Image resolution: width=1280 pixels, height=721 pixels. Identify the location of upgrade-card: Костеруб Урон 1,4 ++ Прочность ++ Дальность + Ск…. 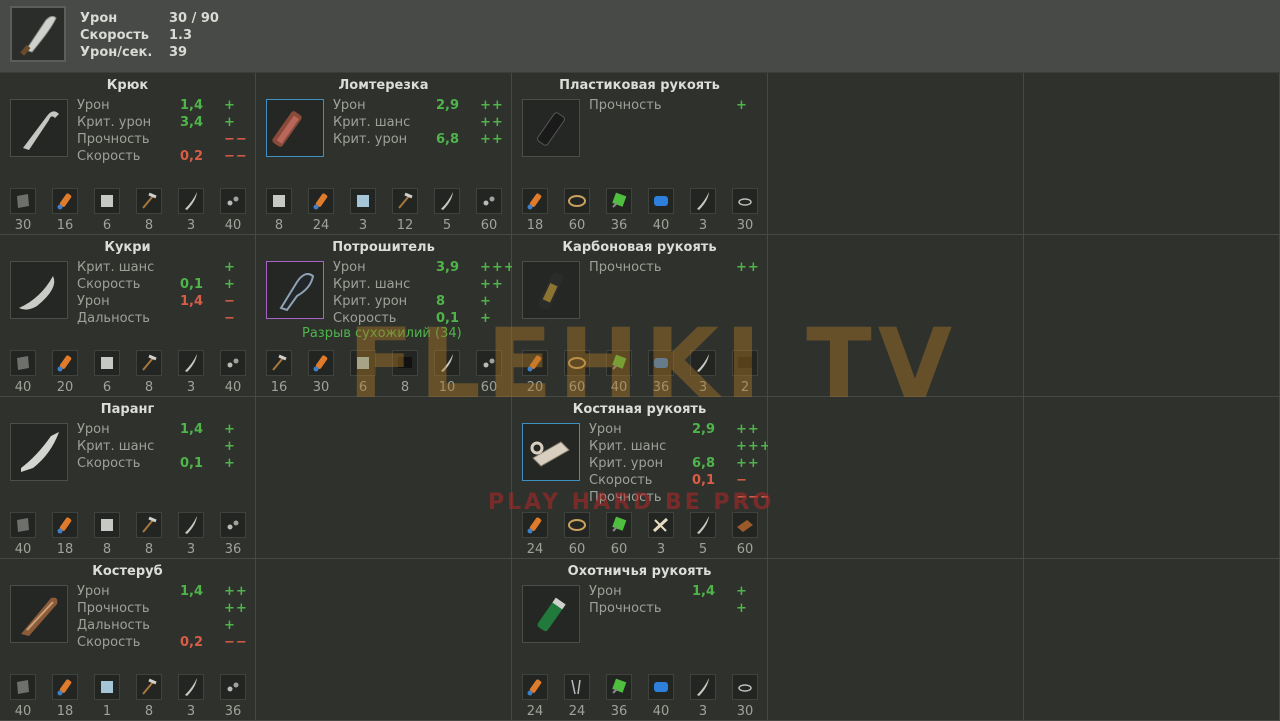
(128, 640).